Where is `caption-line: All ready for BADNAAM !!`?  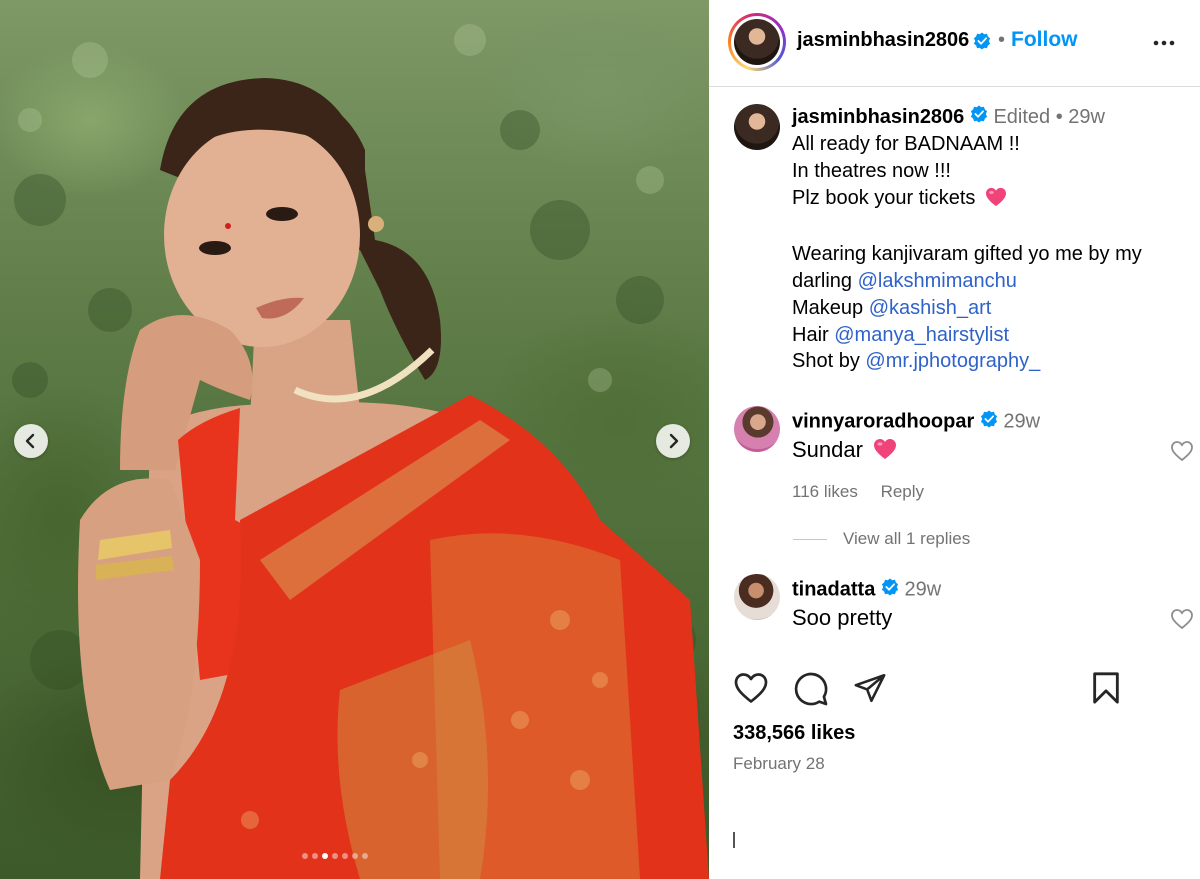
caption-line: All ready for BADNAAM !! is located at coordinates (906, 144).